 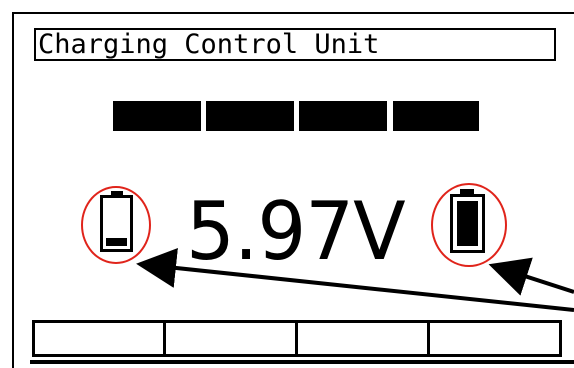 I want to click on arrow-to-right-battery, so click(x=531, y=276).